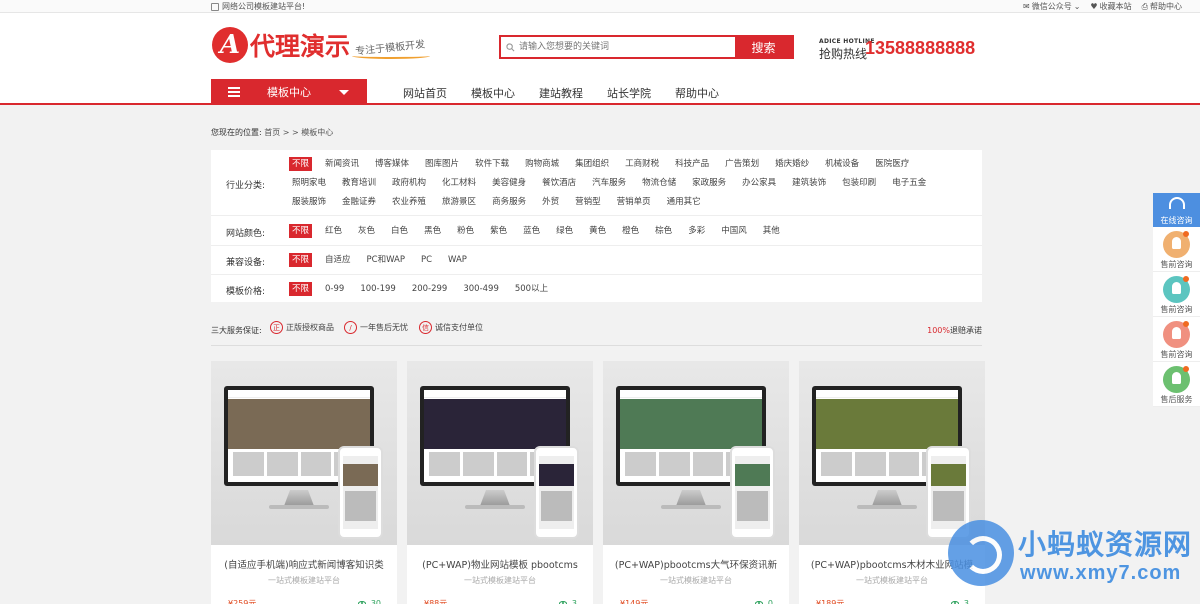  I want to click on nav-link-templates: 模板中心, so click(493, 93).